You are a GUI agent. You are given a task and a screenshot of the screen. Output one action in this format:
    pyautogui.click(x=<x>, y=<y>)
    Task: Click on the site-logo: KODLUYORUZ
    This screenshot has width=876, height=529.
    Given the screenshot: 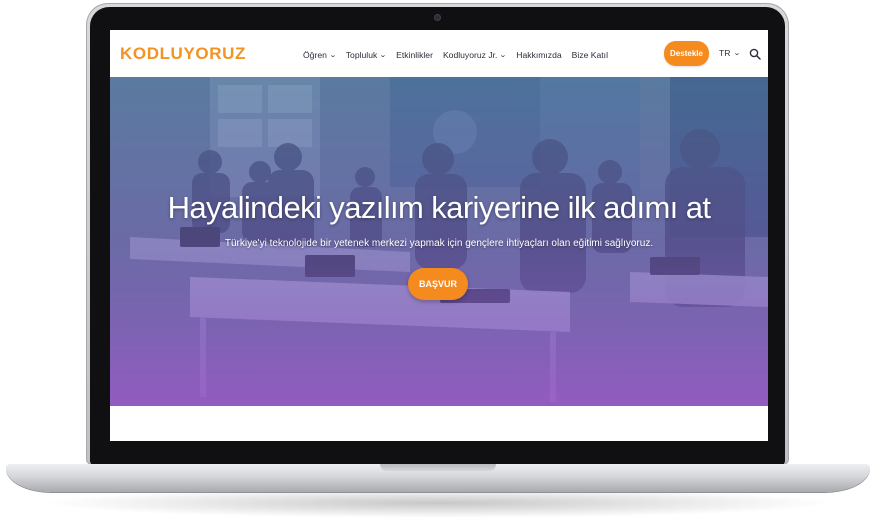 What is the action you would take?
    pyautogui.click(x=183, y=54)
    